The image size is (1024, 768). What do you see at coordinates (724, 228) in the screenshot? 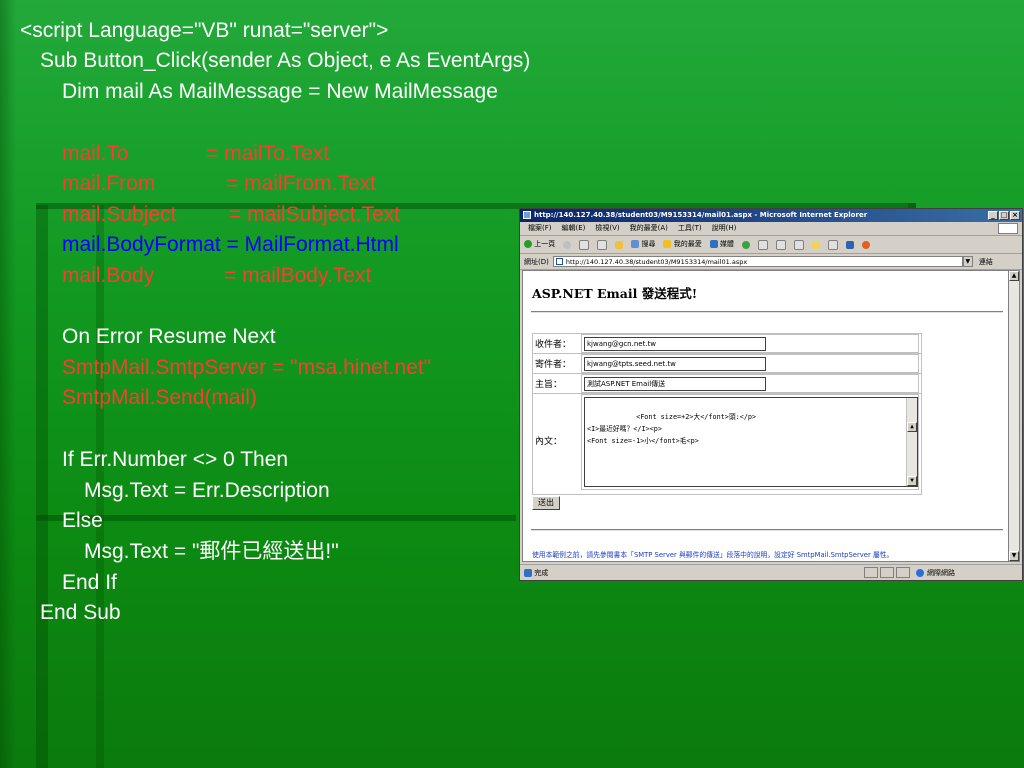
I see `menu-help: 說明(H)` at bounding box center [724, 228].